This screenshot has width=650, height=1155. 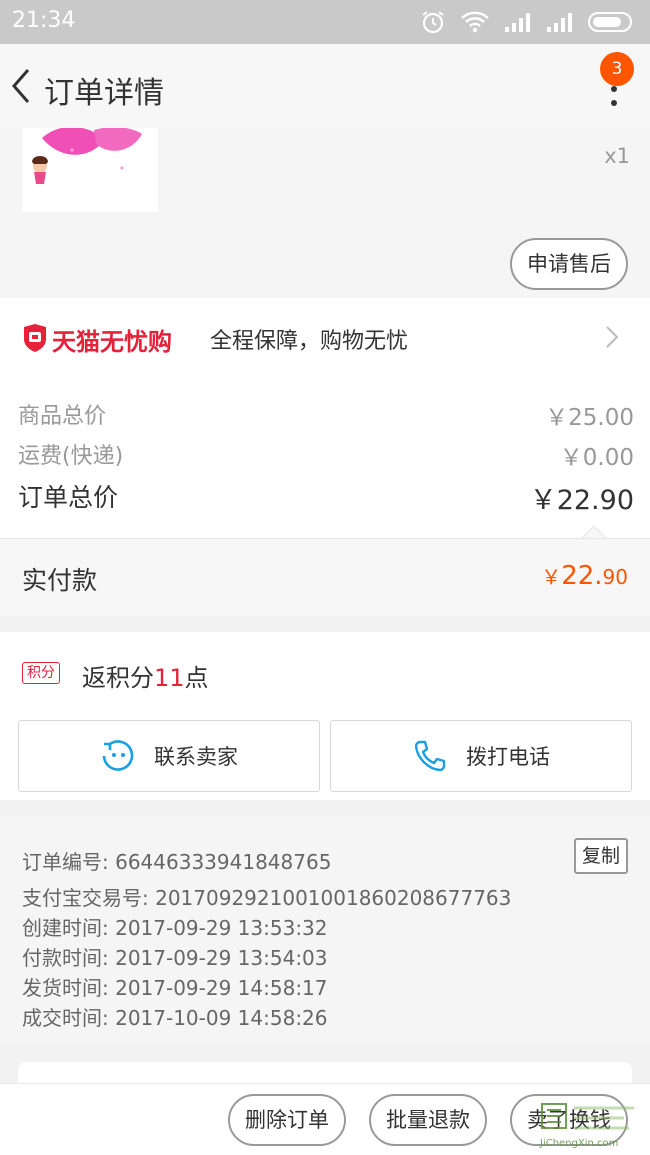 I want to click on contact-seller-label: 联系卖家, so click(x=196, y=757).